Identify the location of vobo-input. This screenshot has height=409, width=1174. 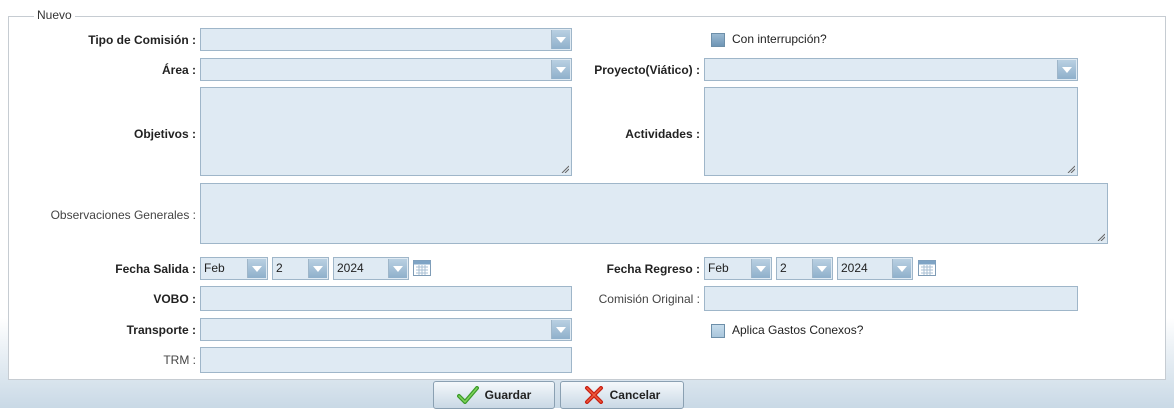
(386, 298).